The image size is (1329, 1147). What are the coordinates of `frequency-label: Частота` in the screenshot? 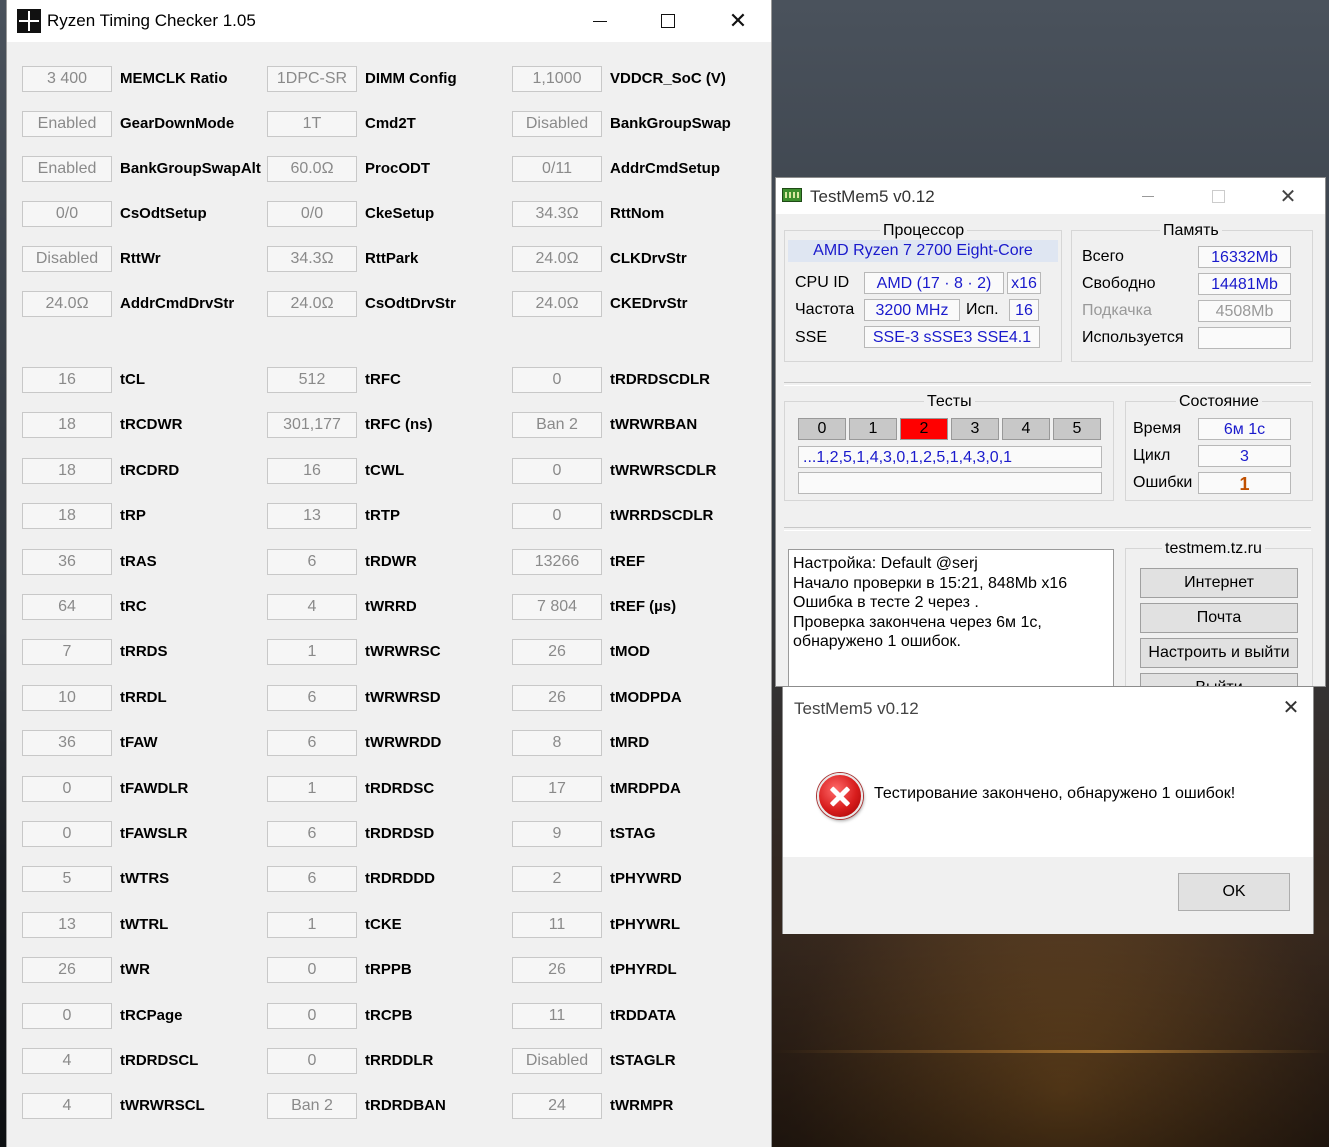 It's located at (825, 309).